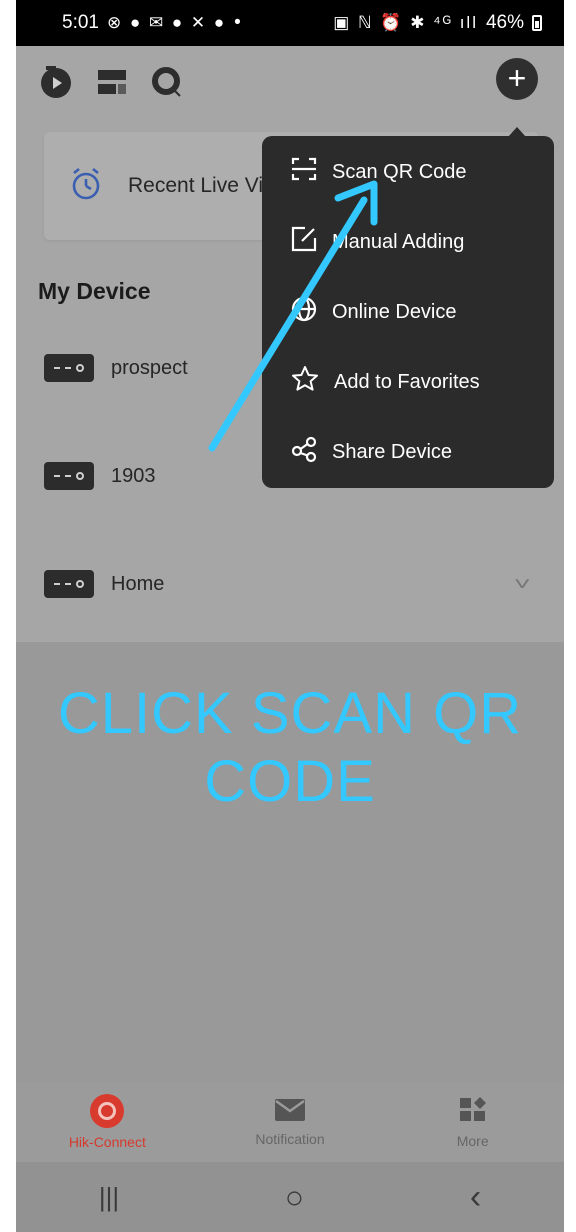 The width and height of the screenshot is (576, 1232). What do you see at coordinates (394, 311) in the screenshot?
I see `menu-item-label: Online Device` at bounding box center [394, 311].